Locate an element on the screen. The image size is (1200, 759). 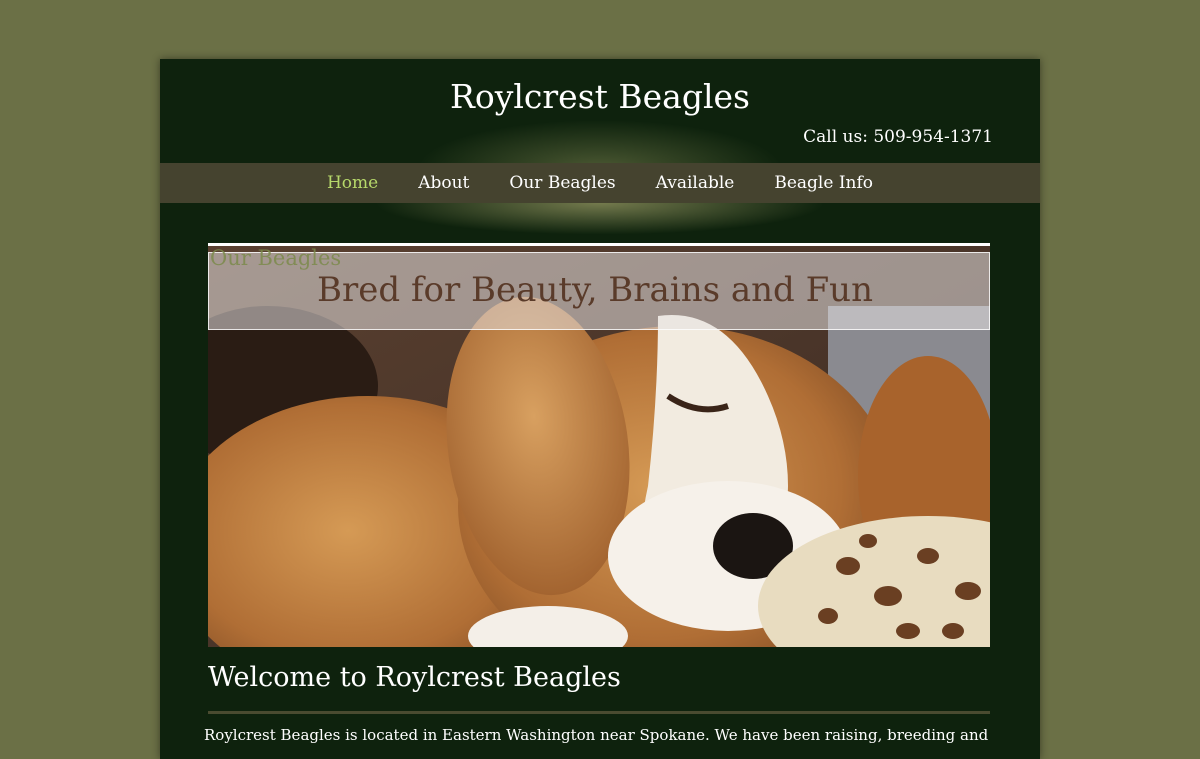
nav-item-home: Home is located at coordinates (352, 178).